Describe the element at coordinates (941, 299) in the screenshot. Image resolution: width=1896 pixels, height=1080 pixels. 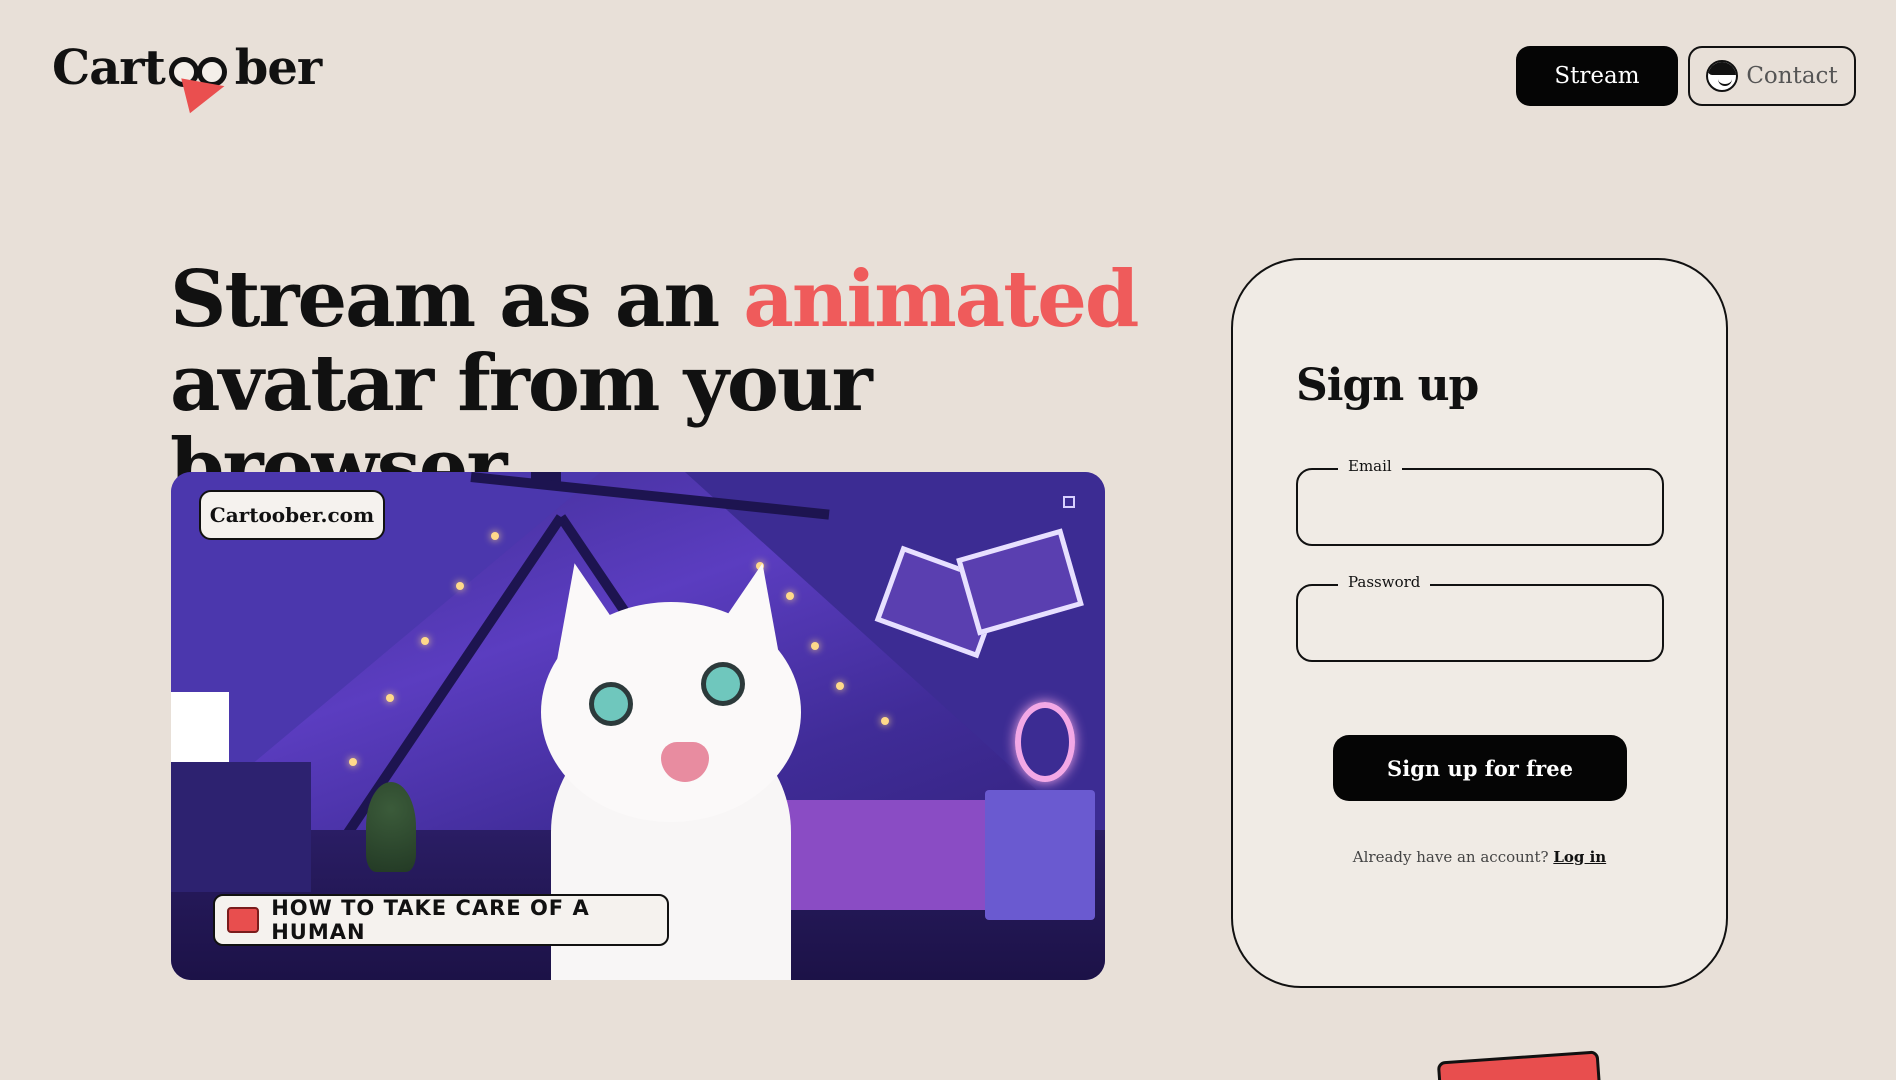
I see `headline-accent: animated` at that location.